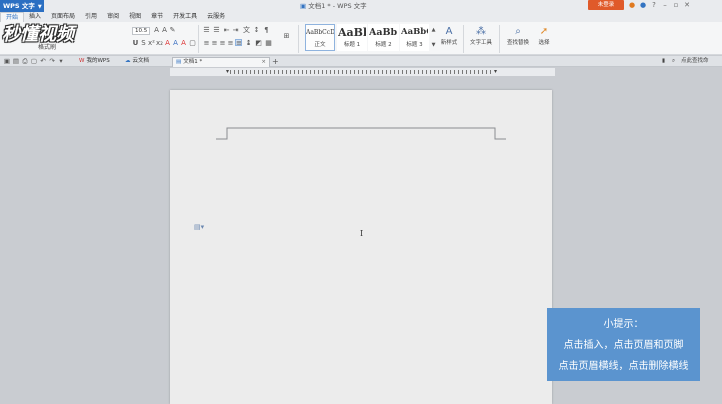  Describe the element at coordinates (663, 61) in the screenshot. I see `pin-icon: ▮` at that location.